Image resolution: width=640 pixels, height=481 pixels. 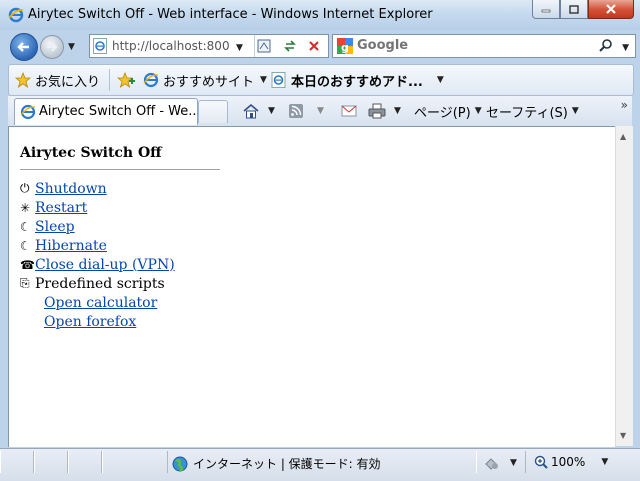 What do you see at coordinates (25, 207) in the screenshot?
I see `restart-icon: ✳` at bounding box center [25, 207].